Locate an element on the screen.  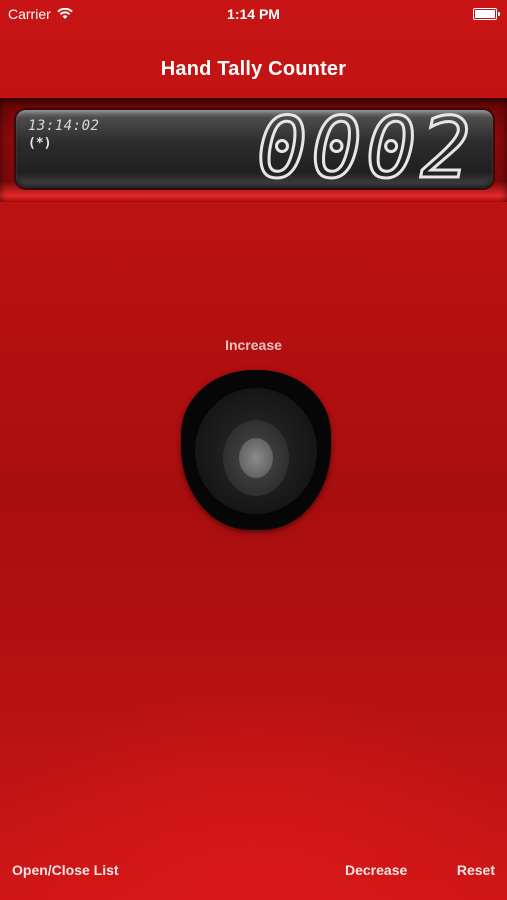
counter-display-area: 13:14:02 (*) 0002 is located at coordinates (253, 150).